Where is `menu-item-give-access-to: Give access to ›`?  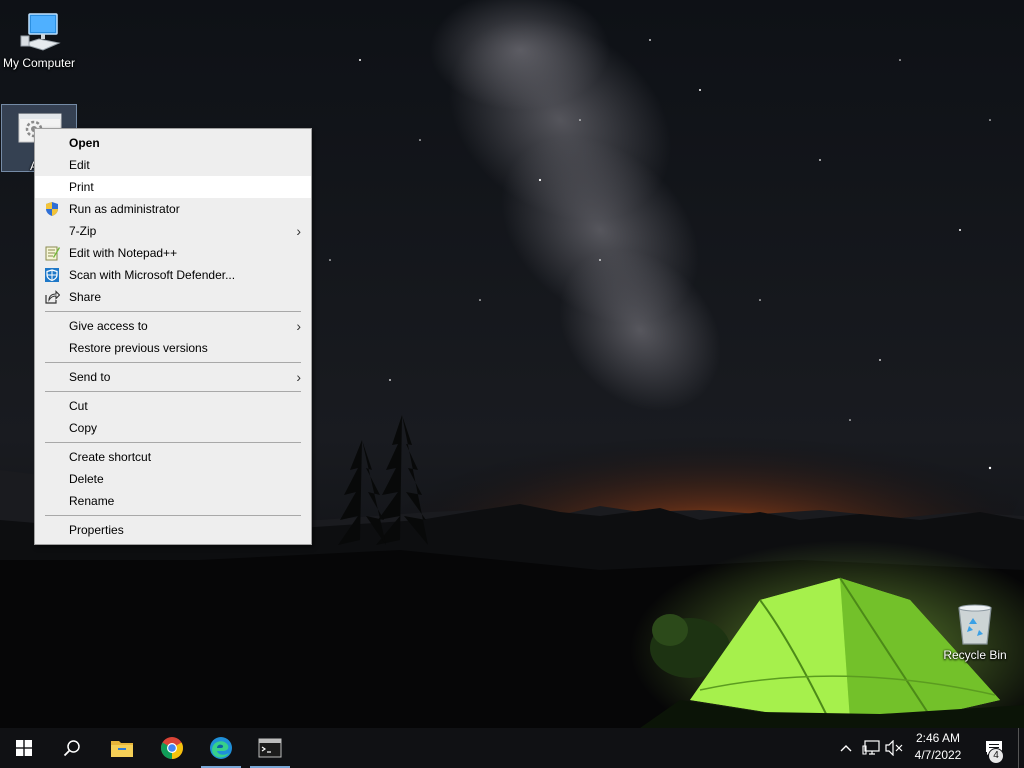 menu-item-give-access-to: Give access to › is located at coordinates (173, 326).